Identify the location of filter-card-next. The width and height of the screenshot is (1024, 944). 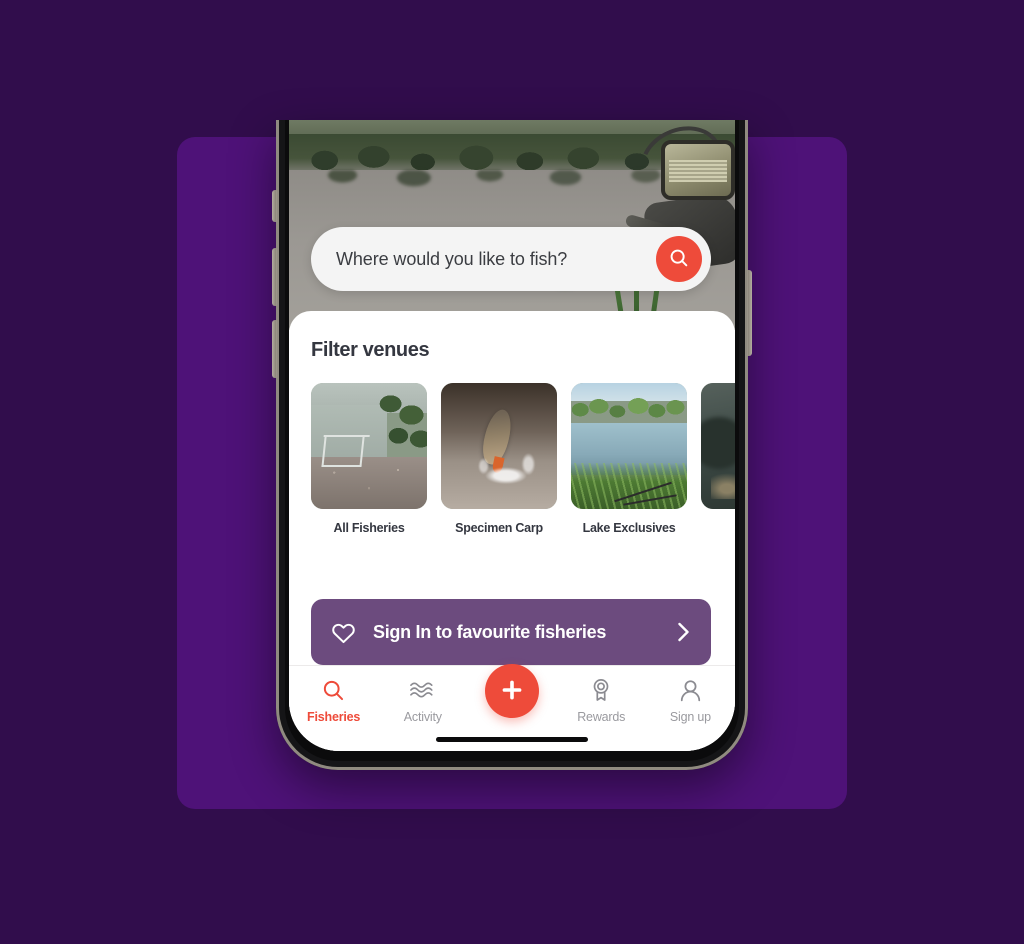
(718, 459).